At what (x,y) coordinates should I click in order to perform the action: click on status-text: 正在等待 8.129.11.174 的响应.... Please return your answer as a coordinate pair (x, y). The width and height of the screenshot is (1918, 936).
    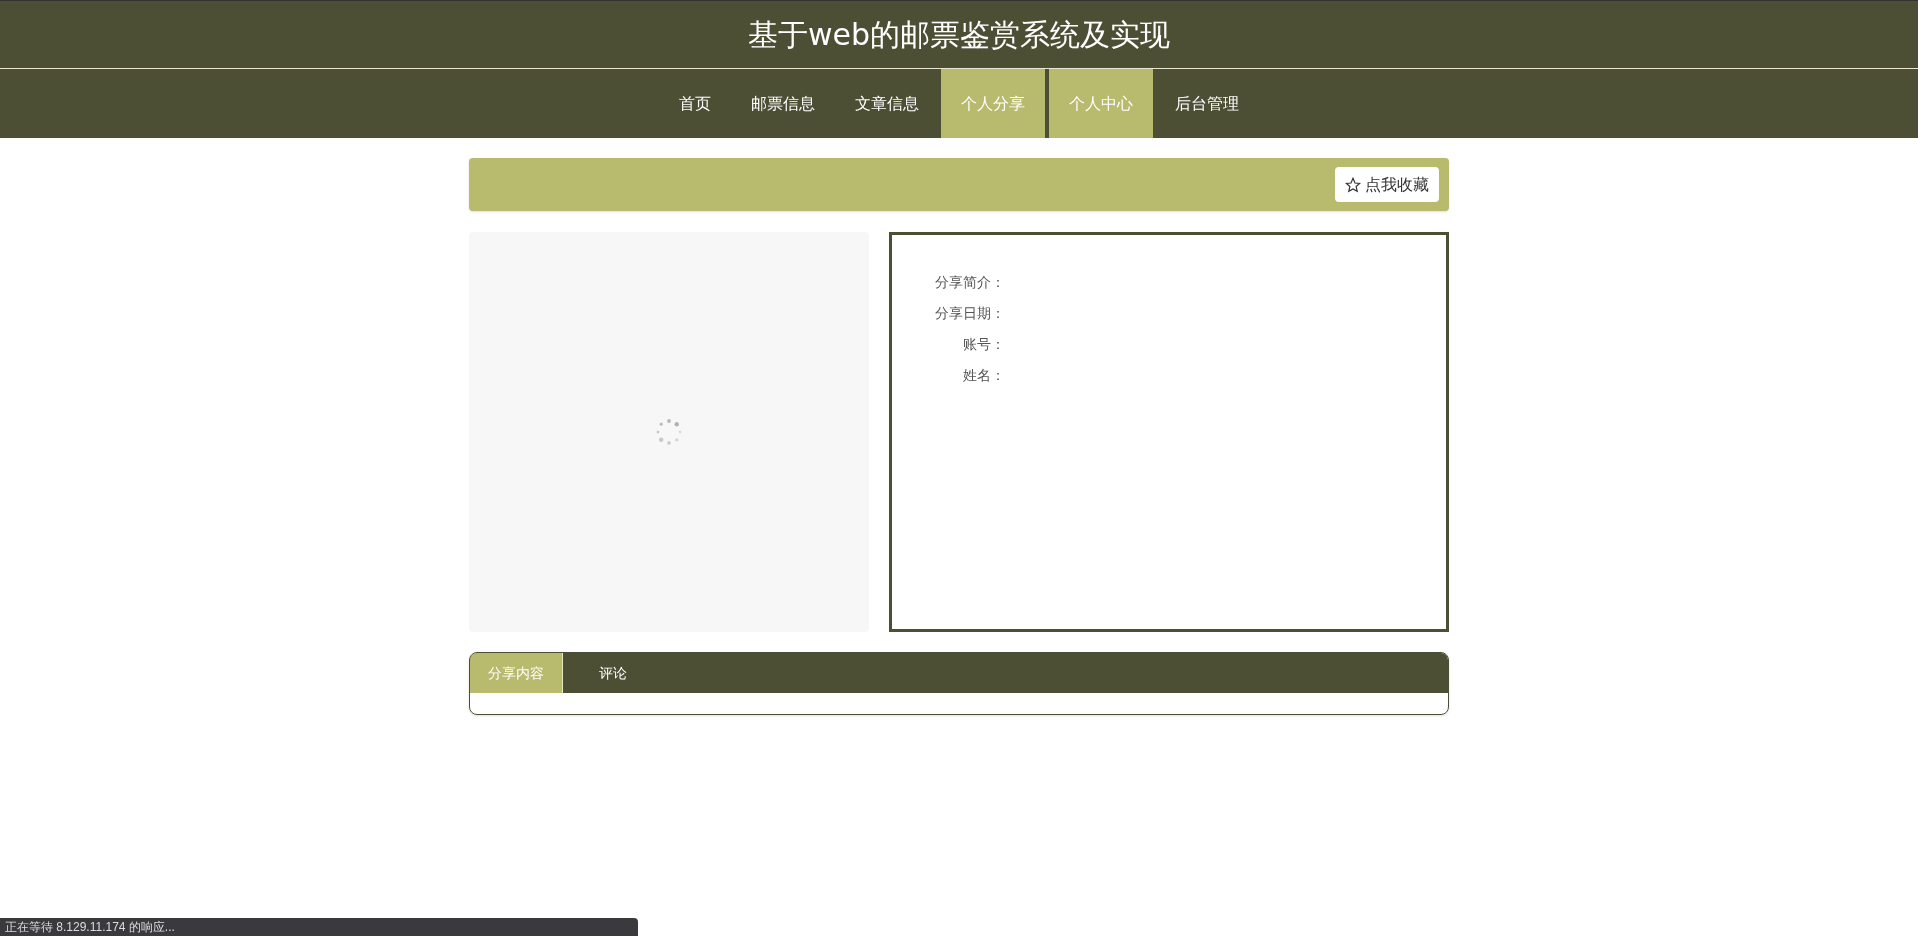
    Looking at the image, I should click on (90, 927).